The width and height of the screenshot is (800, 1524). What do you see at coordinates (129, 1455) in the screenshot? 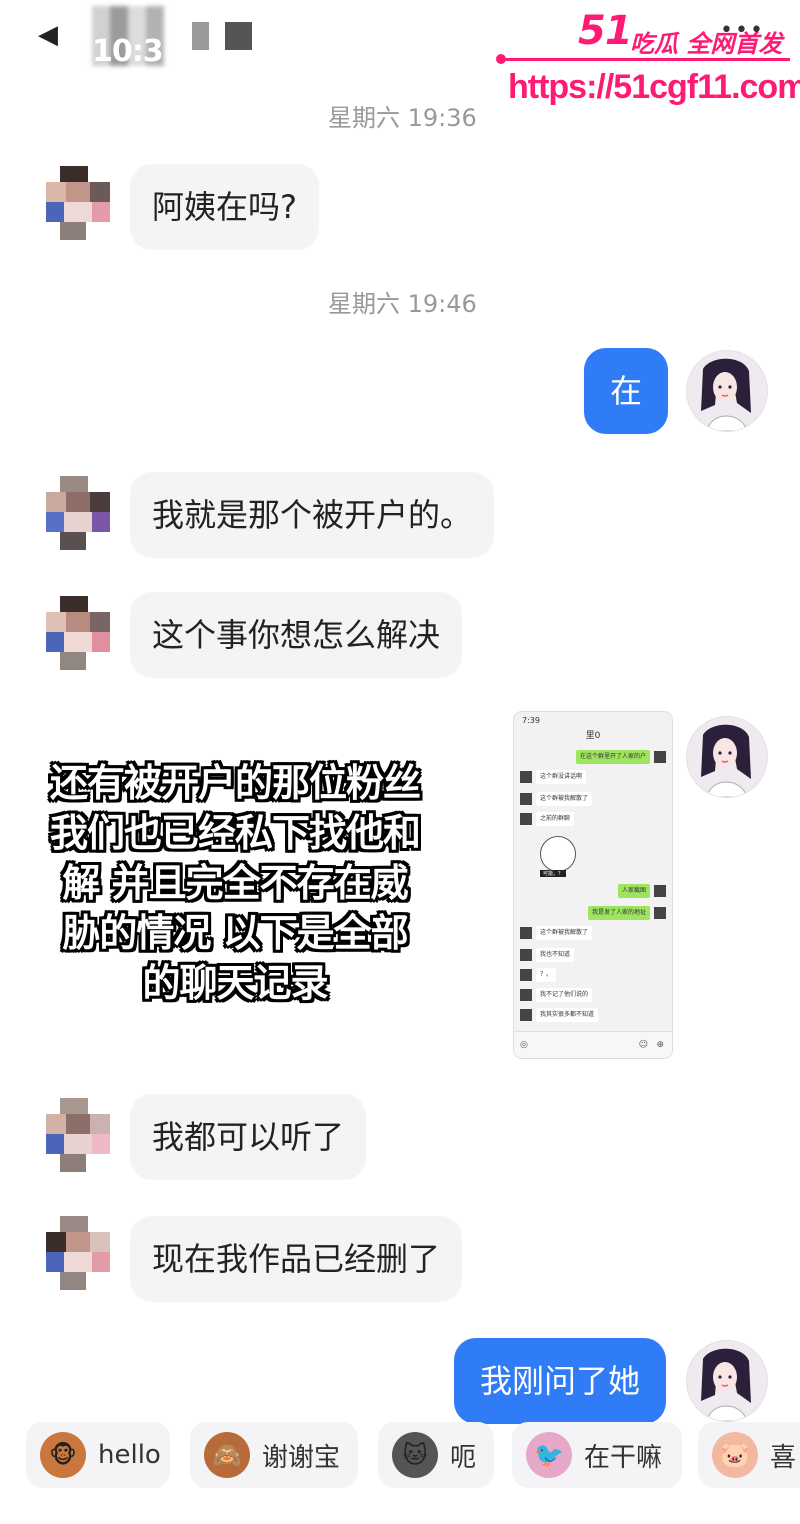
I see `quick-reply-label: hello` at bounding box center [129, 1455].